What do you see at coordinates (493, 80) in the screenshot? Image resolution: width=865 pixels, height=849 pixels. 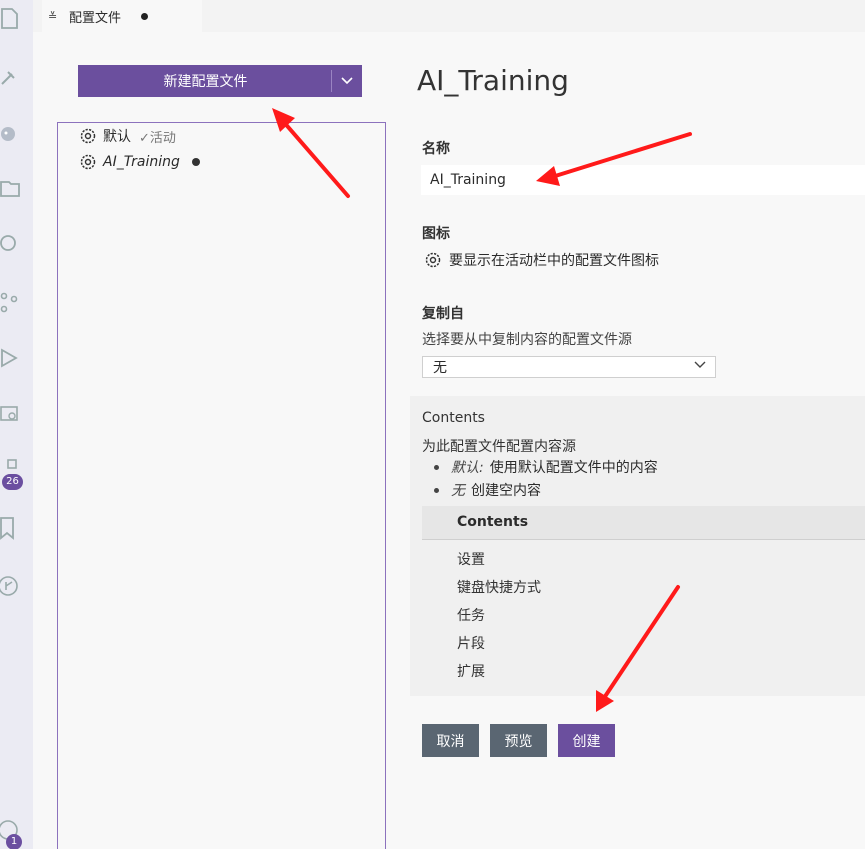 I see `page-title: AI_Training` at bounding box center [493, 80].